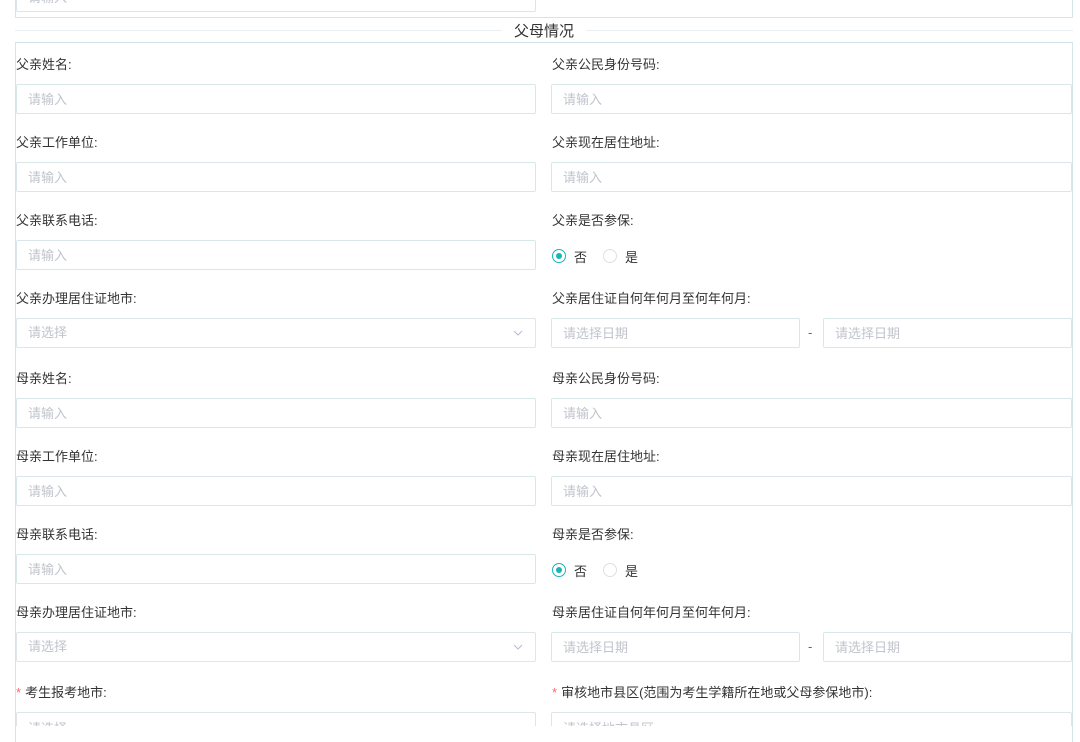  Describe the element at coordinates (276, 569) in the screenshot. I see `mother-phone-input` at that location.